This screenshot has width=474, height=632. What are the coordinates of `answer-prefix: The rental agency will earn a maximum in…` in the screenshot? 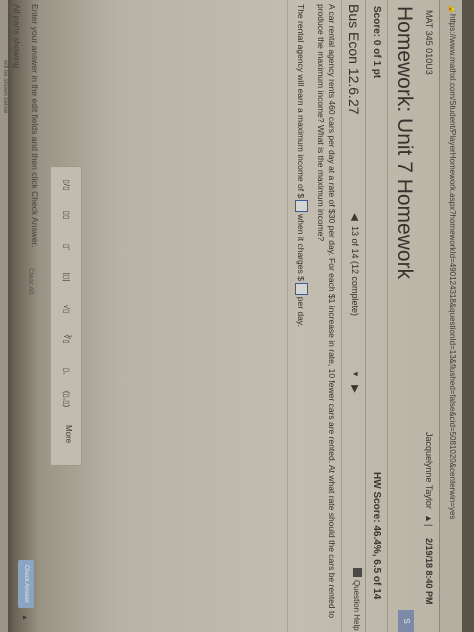 It's located at (301, 101).